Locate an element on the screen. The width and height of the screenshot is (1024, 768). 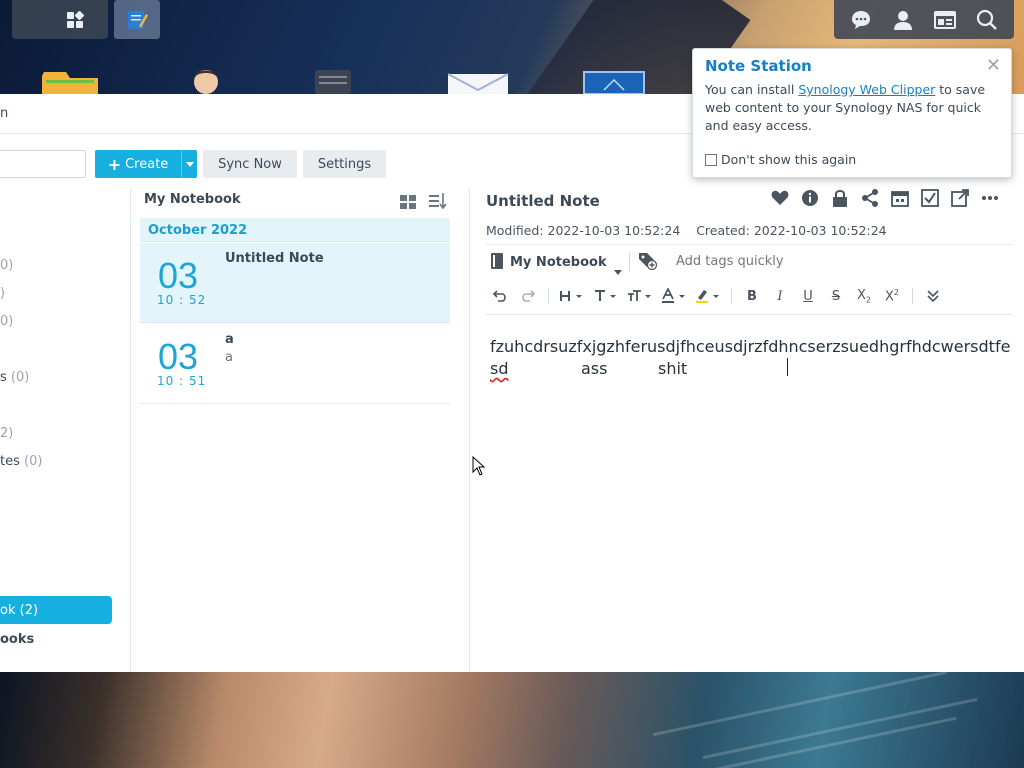
content-word: ass is located at coordinates (594, 368).